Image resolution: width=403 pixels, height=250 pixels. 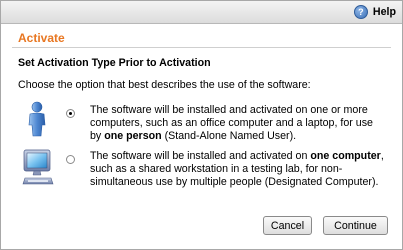 What do you see at coordinates (287, 225) in the screenshot?
I see `cancel-button: Cancel` at bounding box center [287, 225].